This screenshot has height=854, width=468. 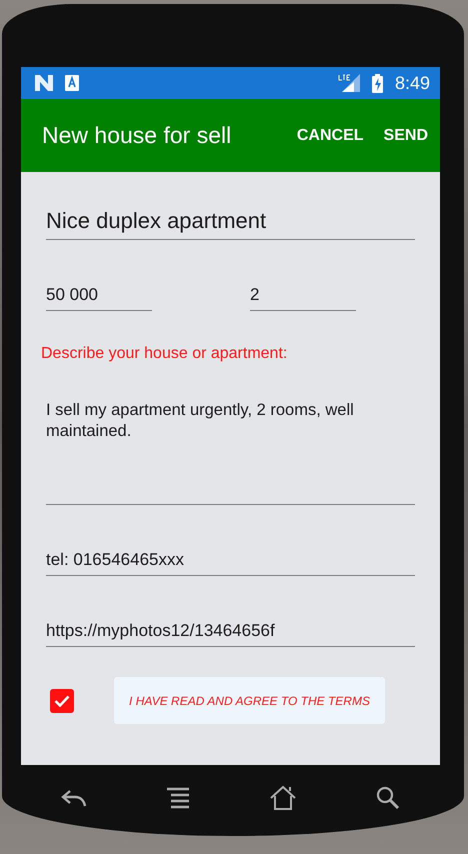 I want to click on signal-icon, so click(x=349, y=83).